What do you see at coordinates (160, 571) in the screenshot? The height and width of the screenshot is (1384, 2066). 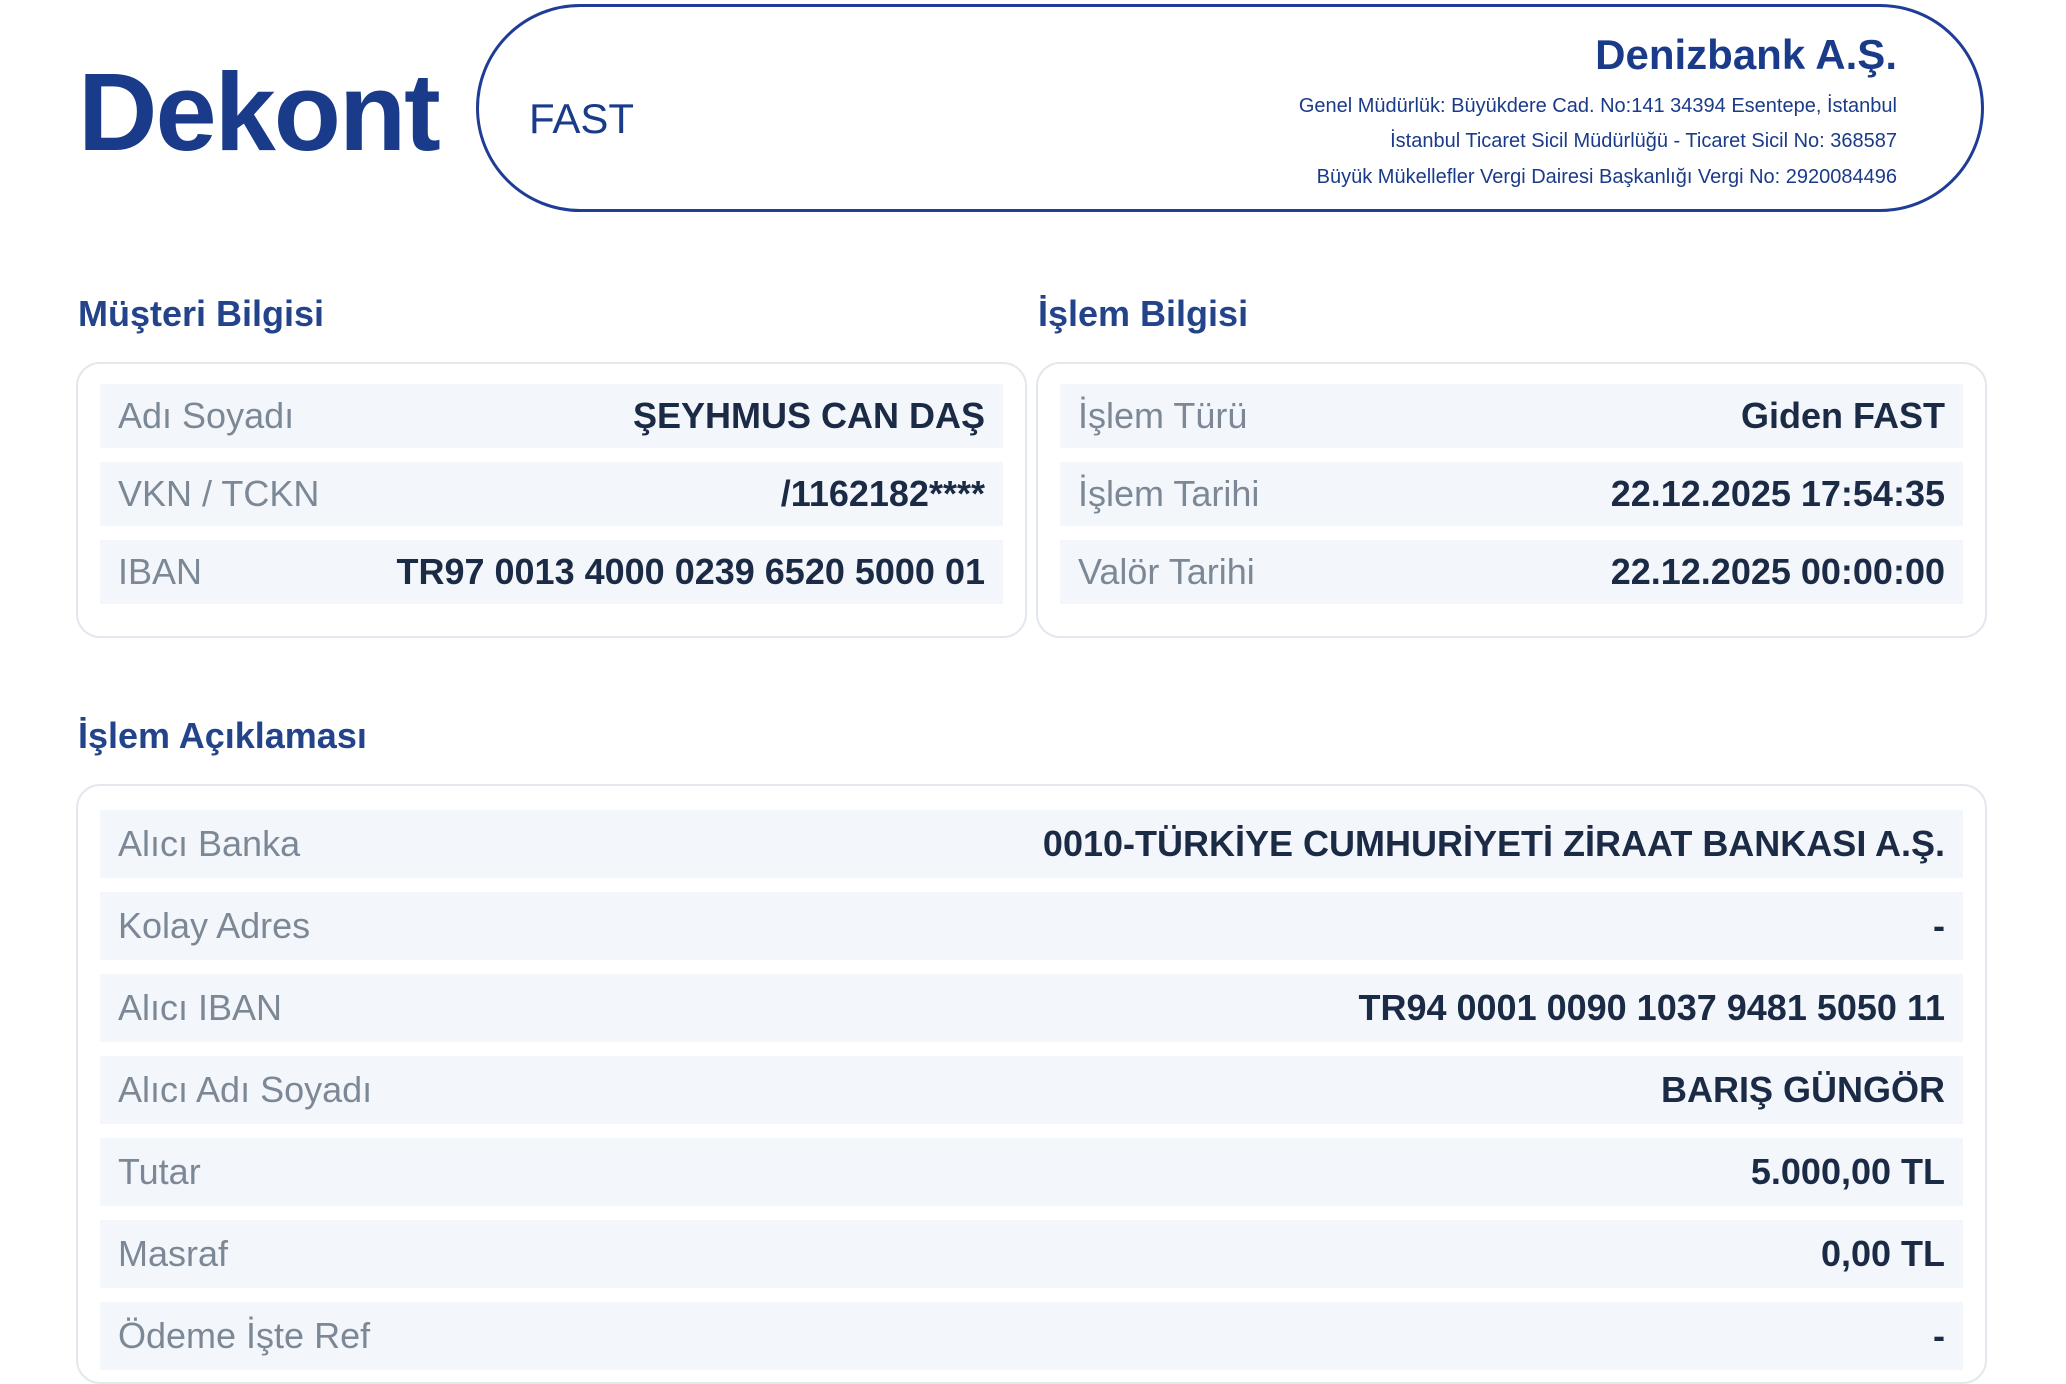 I see `row-label: IBAN` at bounding box center [160, 571].